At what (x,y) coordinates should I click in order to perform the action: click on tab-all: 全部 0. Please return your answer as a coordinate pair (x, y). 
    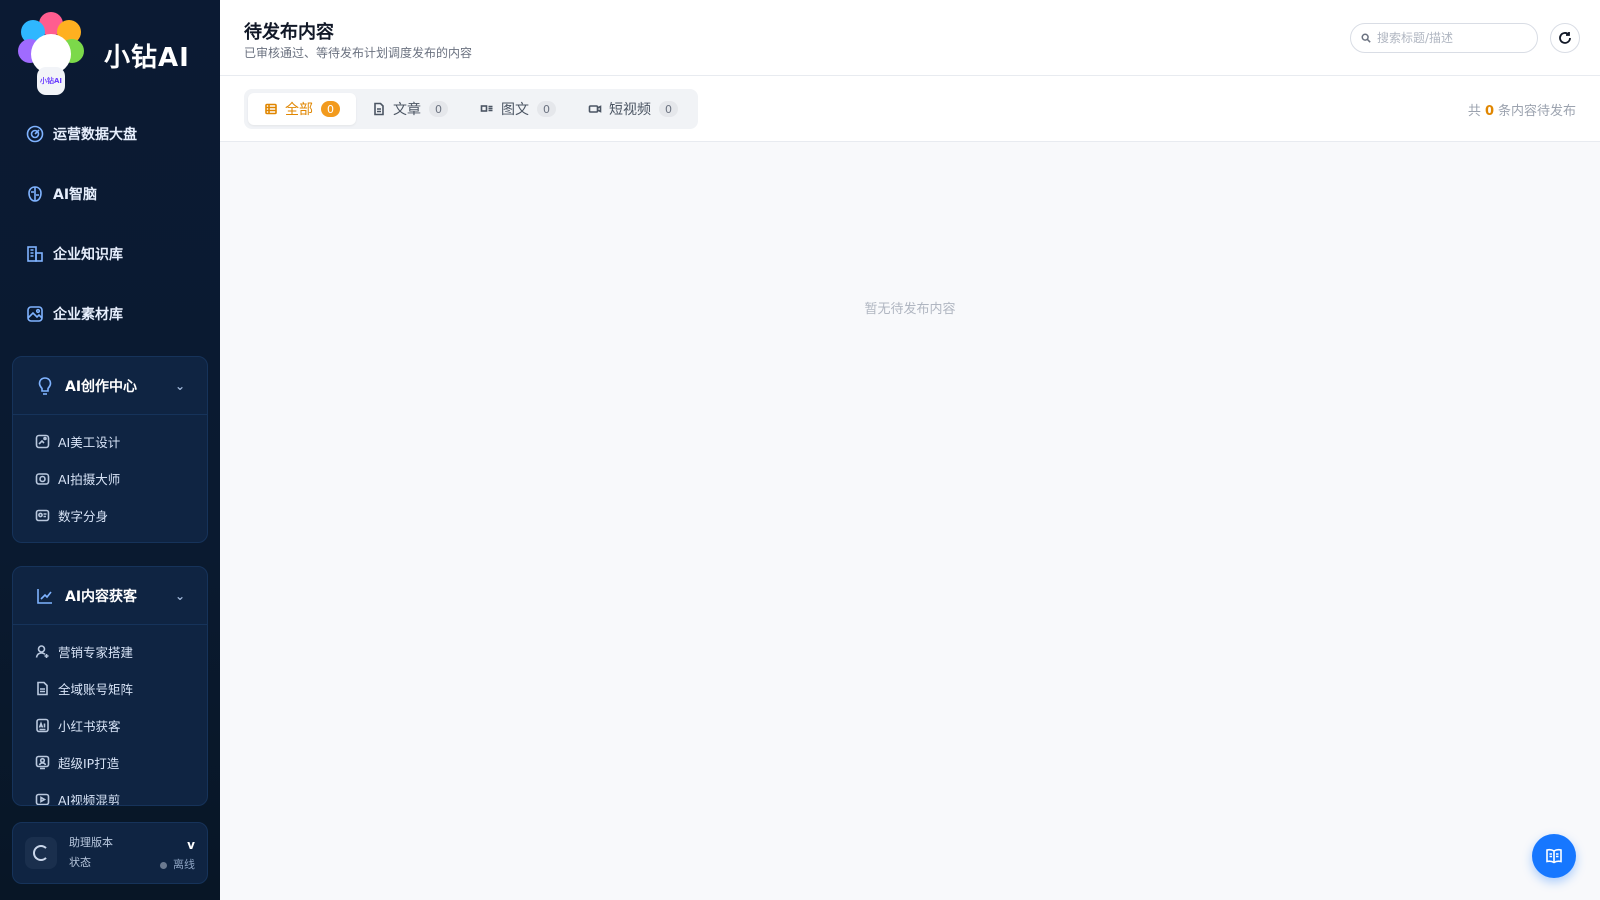
    Looking at the image, I should click on (302, 109).